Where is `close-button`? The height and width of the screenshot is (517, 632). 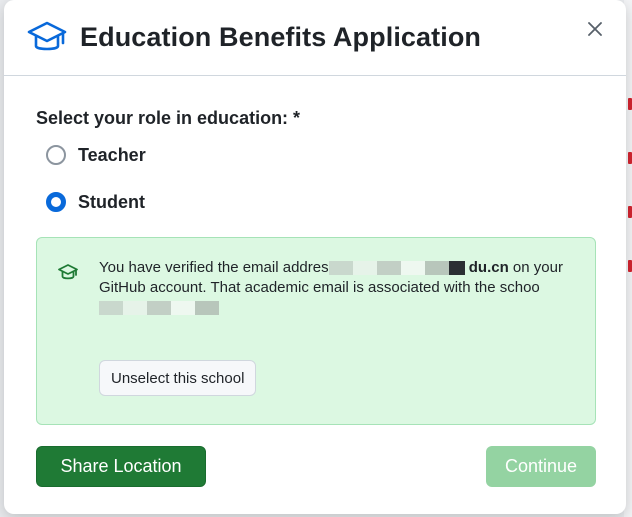
close-button is located at coordinates (595, 29).